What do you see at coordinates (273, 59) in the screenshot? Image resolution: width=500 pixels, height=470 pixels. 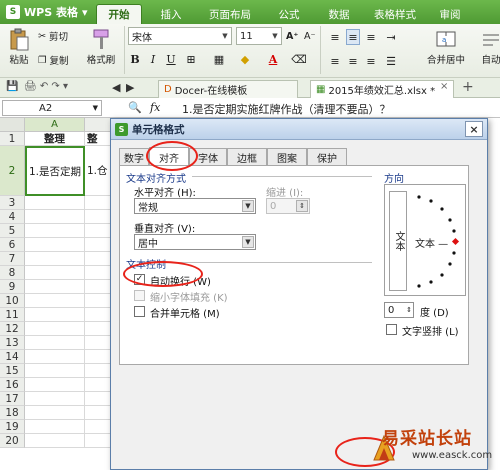 I see `font-color-button: A` at bounding box center [273, 59].